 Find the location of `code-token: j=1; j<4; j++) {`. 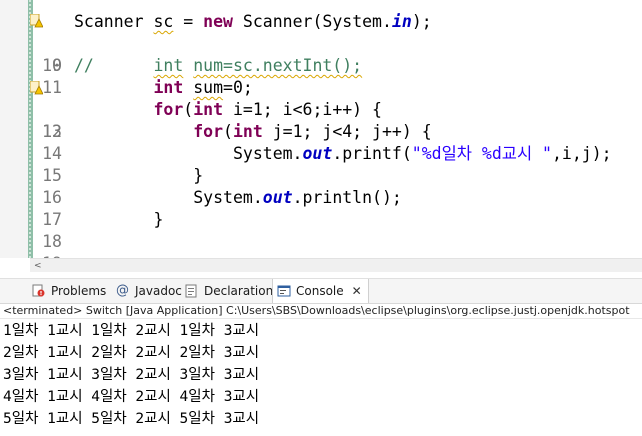

code-token: j=1; j<4; j++) { is located at coordinates (347, 131).